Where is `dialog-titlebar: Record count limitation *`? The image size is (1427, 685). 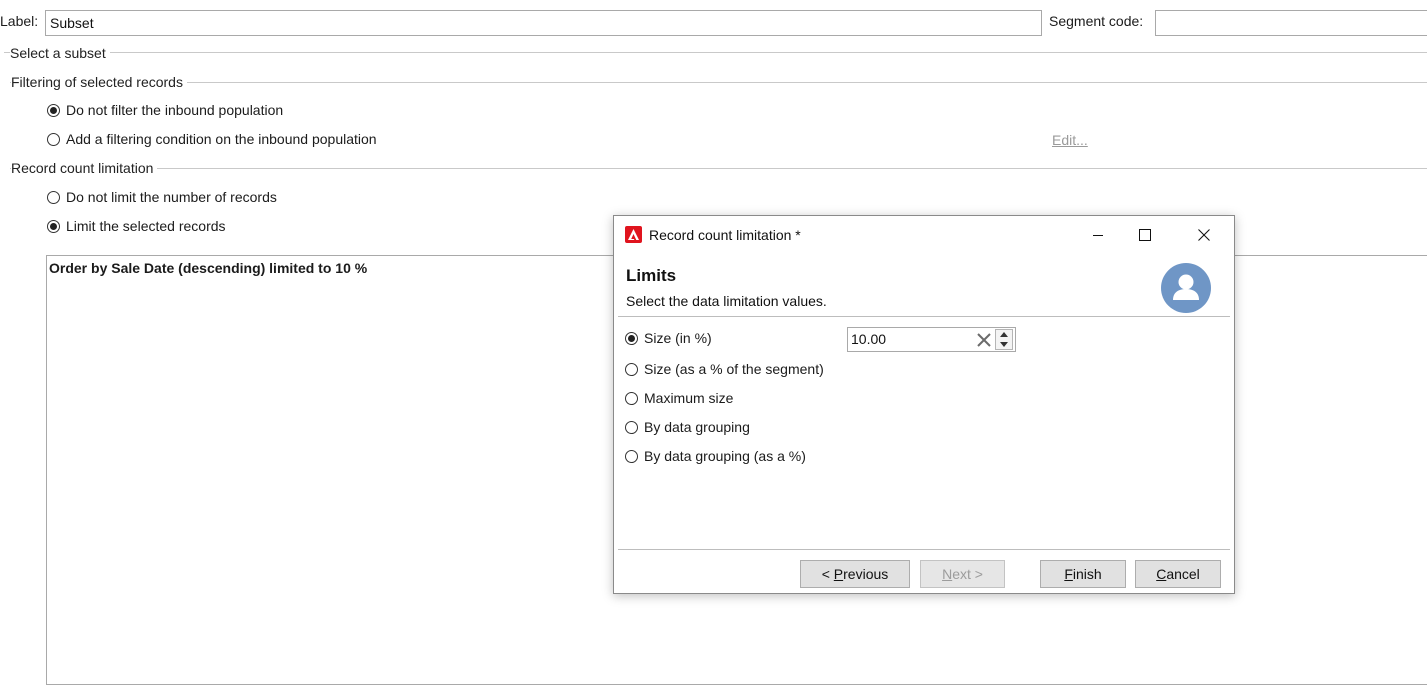 dialog-titlebar: Record count limitation * is located at coordinates (924, 235).